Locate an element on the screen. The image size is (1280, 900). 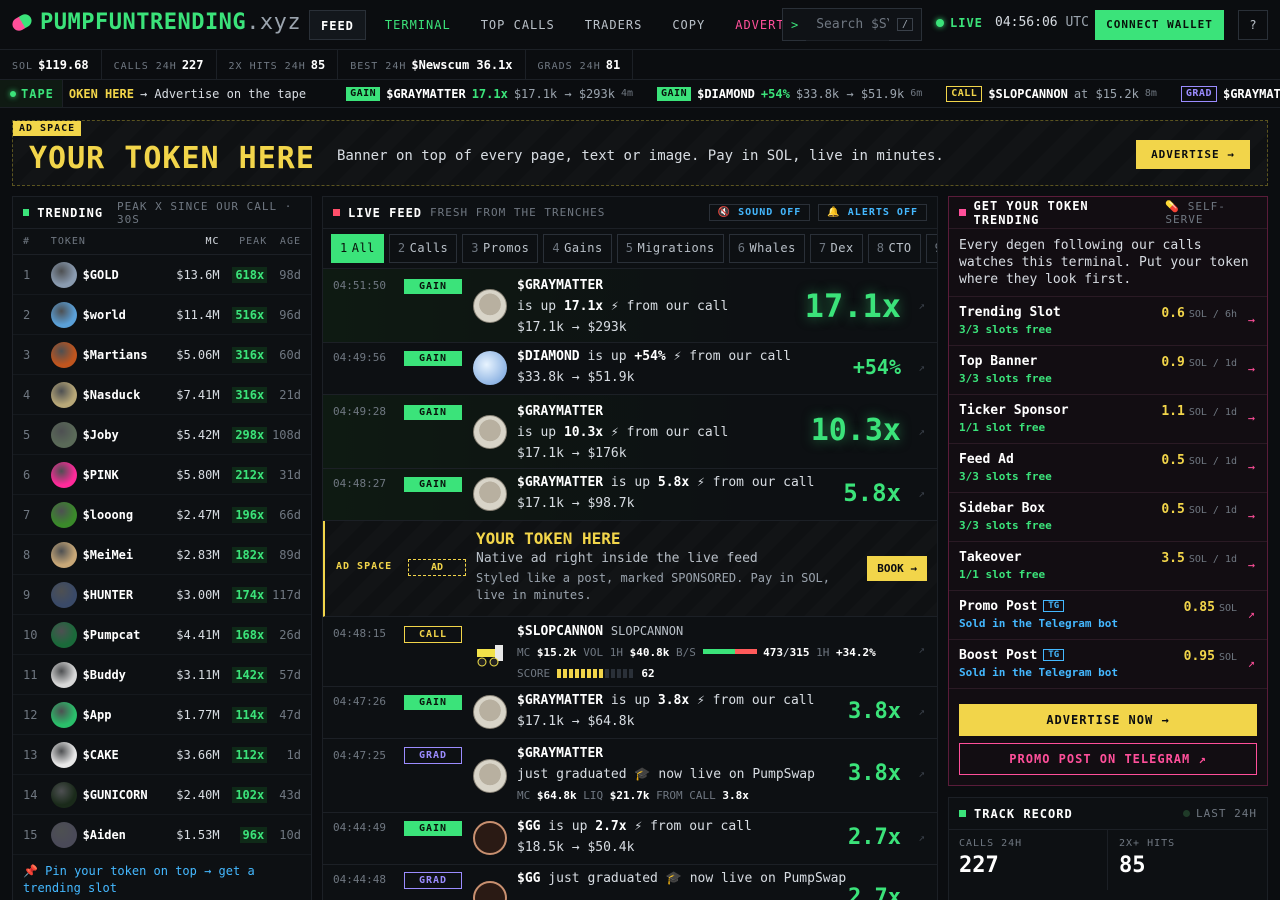
token-symbol: $GUNICORN is located at coordinates (123, 795).